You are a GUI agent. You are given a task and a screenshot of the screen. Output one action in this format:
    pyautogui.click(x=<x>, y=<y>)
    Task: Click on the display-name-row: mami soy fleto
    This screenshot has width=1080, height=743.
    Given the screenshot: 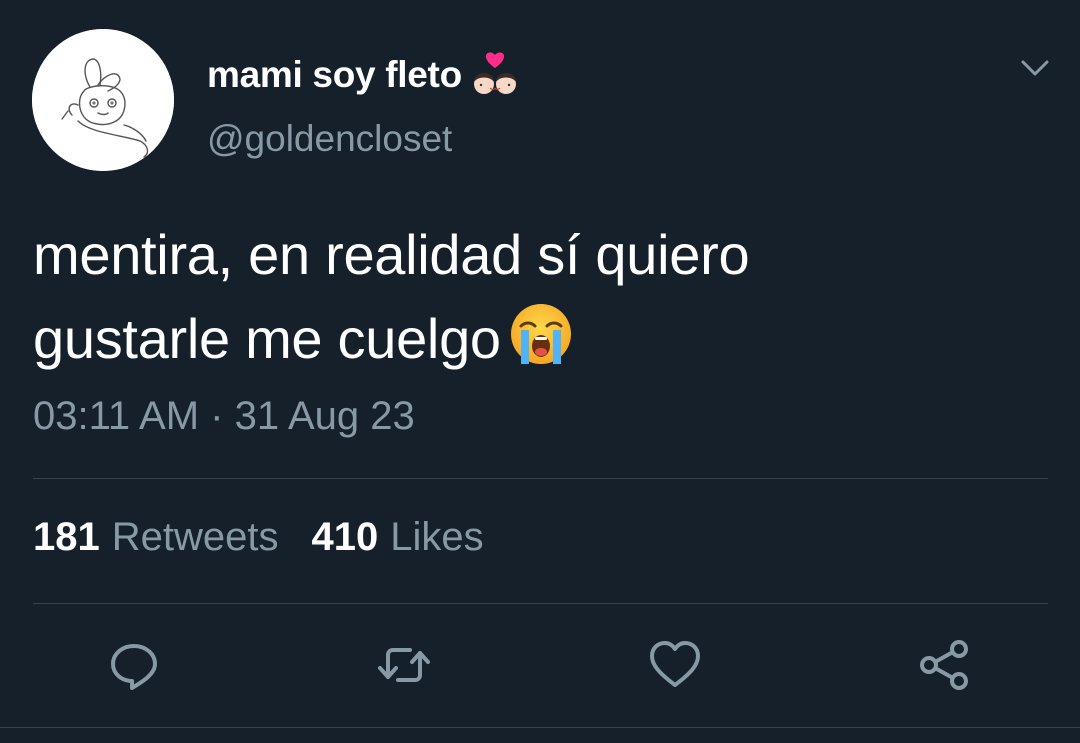 What is the action you would take?
    pyautogui.click(x=363, y=75)
    